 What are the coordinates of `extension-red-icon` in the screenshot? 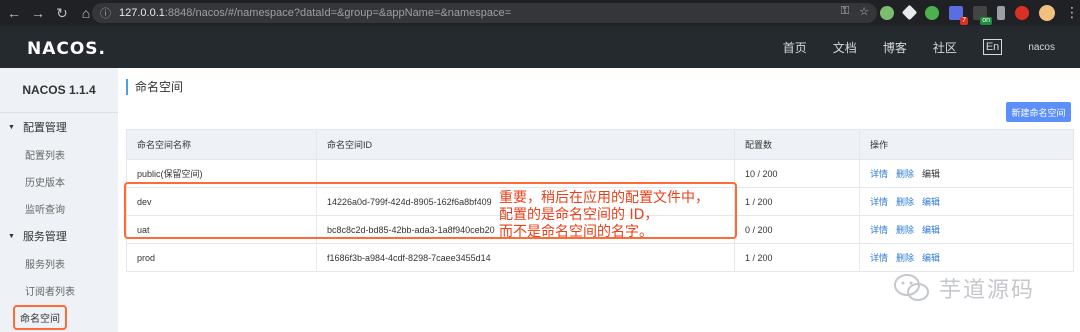 It's located at (1022, 12).